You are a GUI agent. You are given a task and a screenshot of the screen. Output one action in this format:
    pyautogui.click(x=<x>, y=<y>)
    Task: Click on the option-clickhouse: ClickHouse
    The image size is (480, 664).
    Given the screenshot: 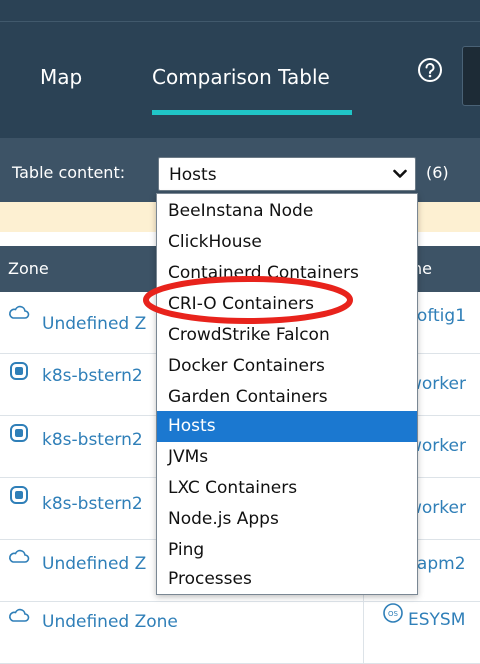 What is the action you would take?
    pyautogui.click(x=287, y=242)
    